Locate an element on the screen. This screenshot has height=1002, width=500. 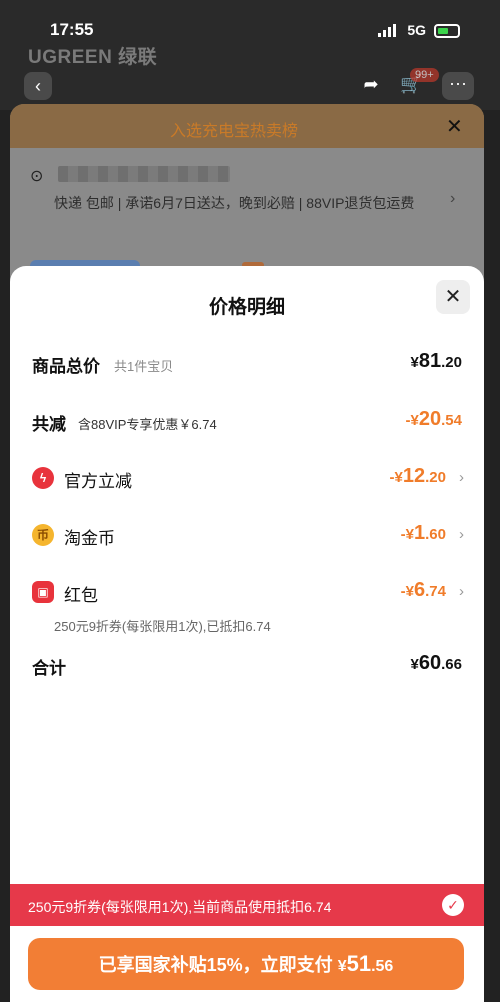
hot-list-text: 入选充电宝热卖榜 is located at coordinates (234, 131).